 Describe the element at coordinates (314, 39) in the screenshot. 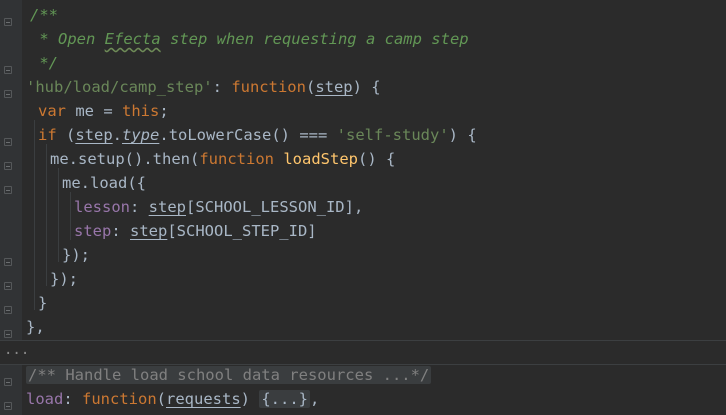

I see `doc-comment: step when requesting a camp step` at that location.